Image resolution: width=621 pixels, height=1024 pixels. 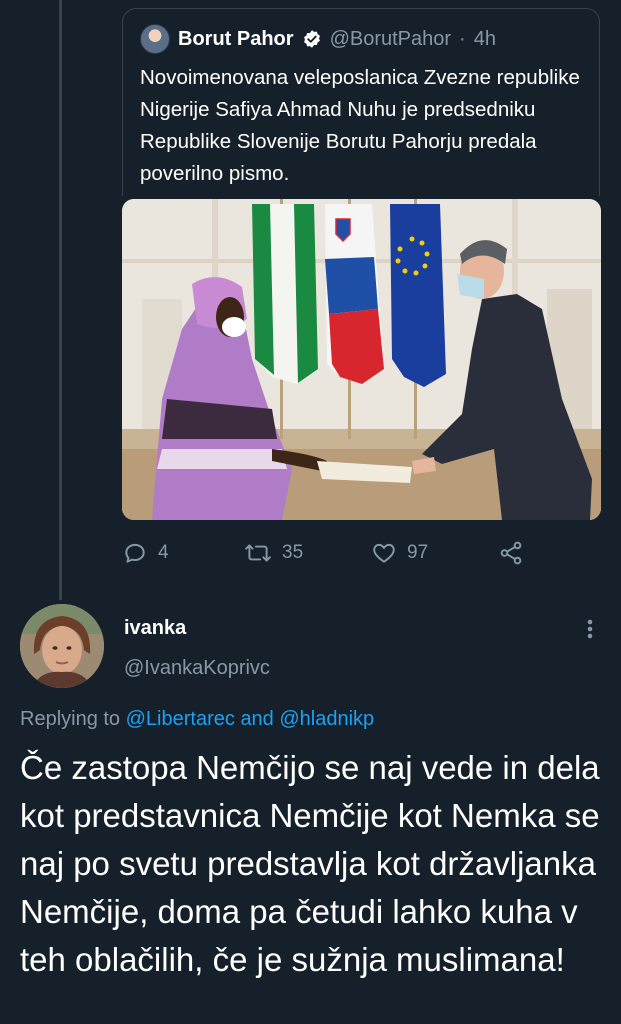 I want to click on verified-badge-icon, so click(x=312, y=39).